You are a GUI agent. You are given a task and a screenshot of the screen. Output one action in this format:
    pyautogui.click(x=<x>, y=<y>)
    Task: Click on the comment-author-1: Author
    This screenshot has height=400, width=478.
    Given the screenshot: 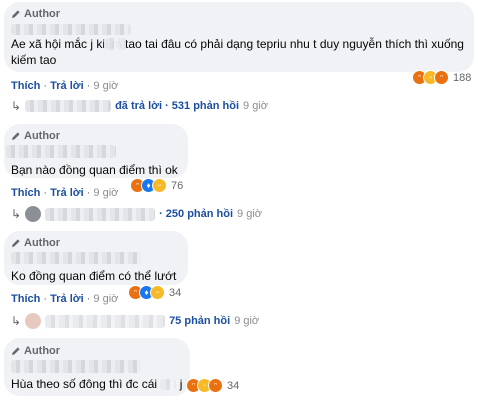 What is the action you would take?
    pyautogui.click(x=35, y=14)
    